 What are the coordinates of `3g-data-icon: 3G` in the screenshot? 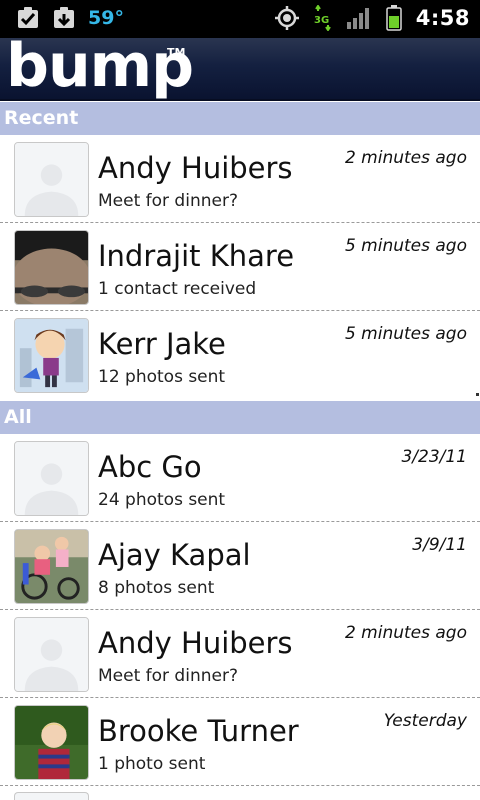 It's located at (322, 18).